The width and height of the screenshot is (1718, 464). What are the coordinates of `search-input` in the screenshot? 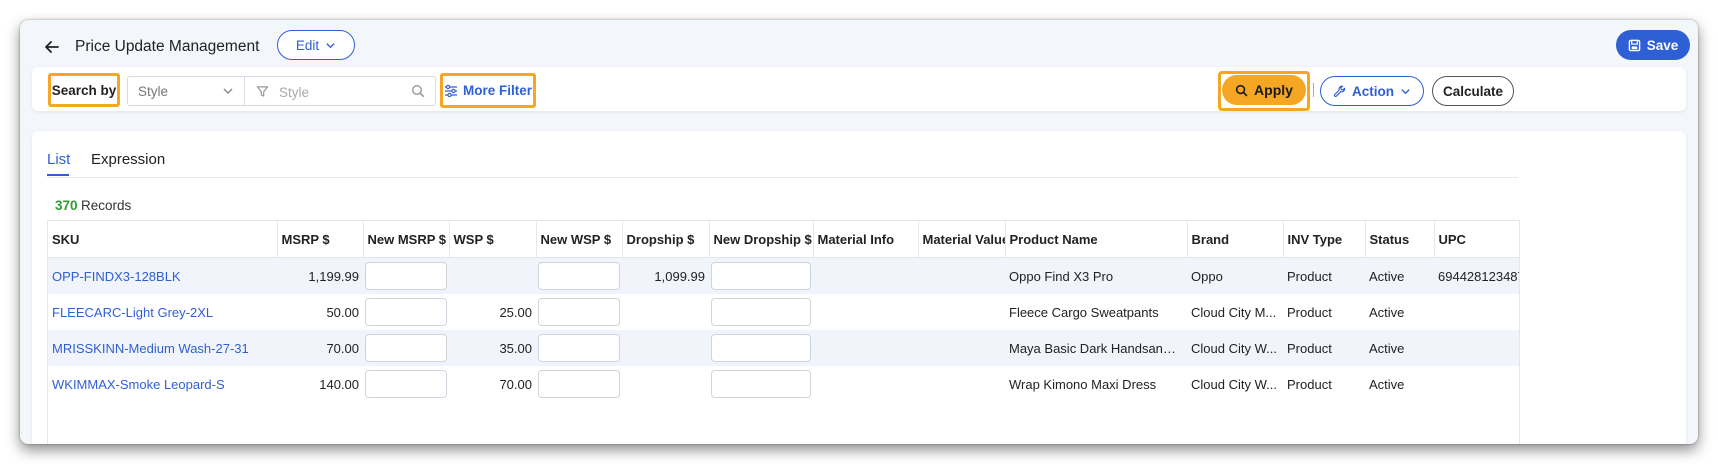 It's located at (339, 92).